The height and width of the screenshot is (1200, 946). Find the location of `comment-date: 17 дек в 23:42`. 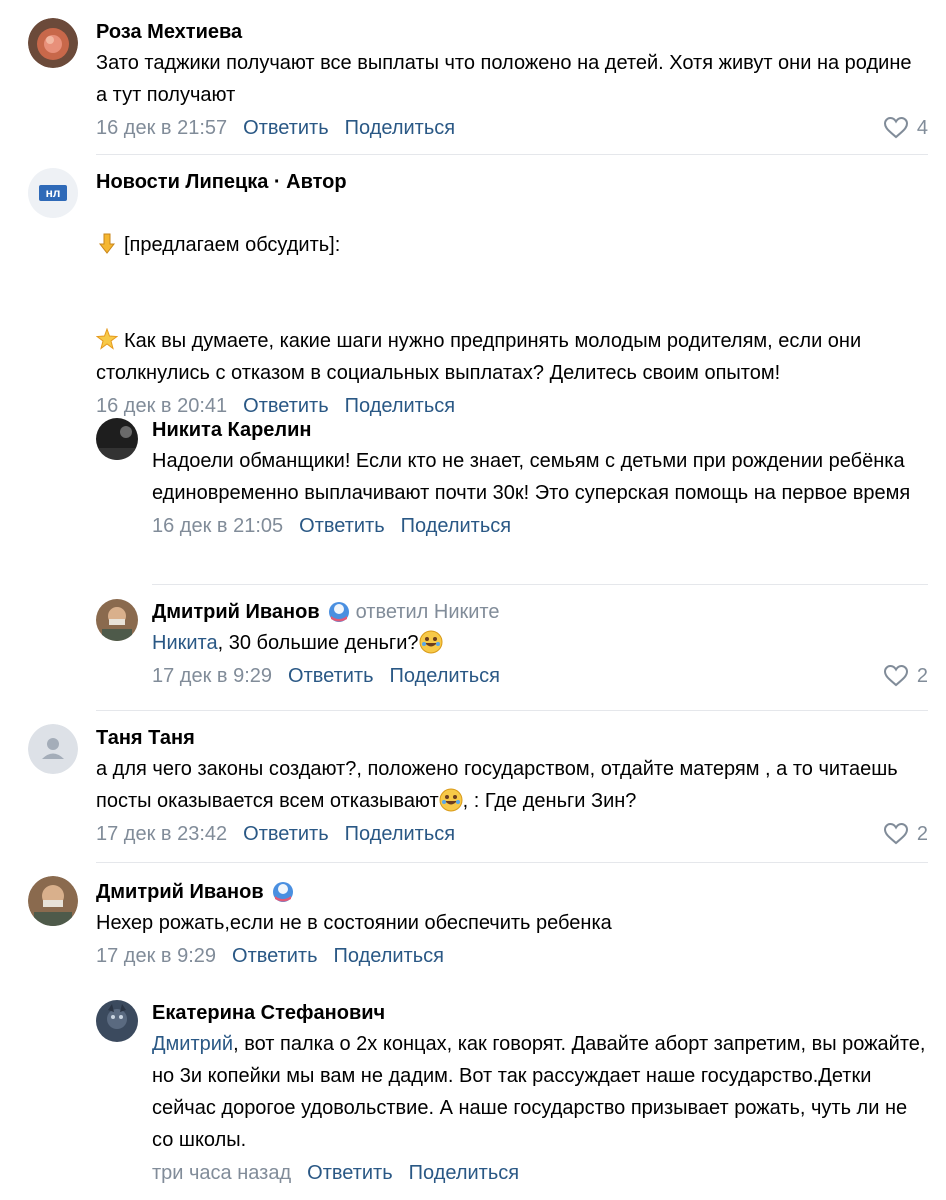

comment-date: 17 дек в 23:42 is located at coordinates (161, 834).